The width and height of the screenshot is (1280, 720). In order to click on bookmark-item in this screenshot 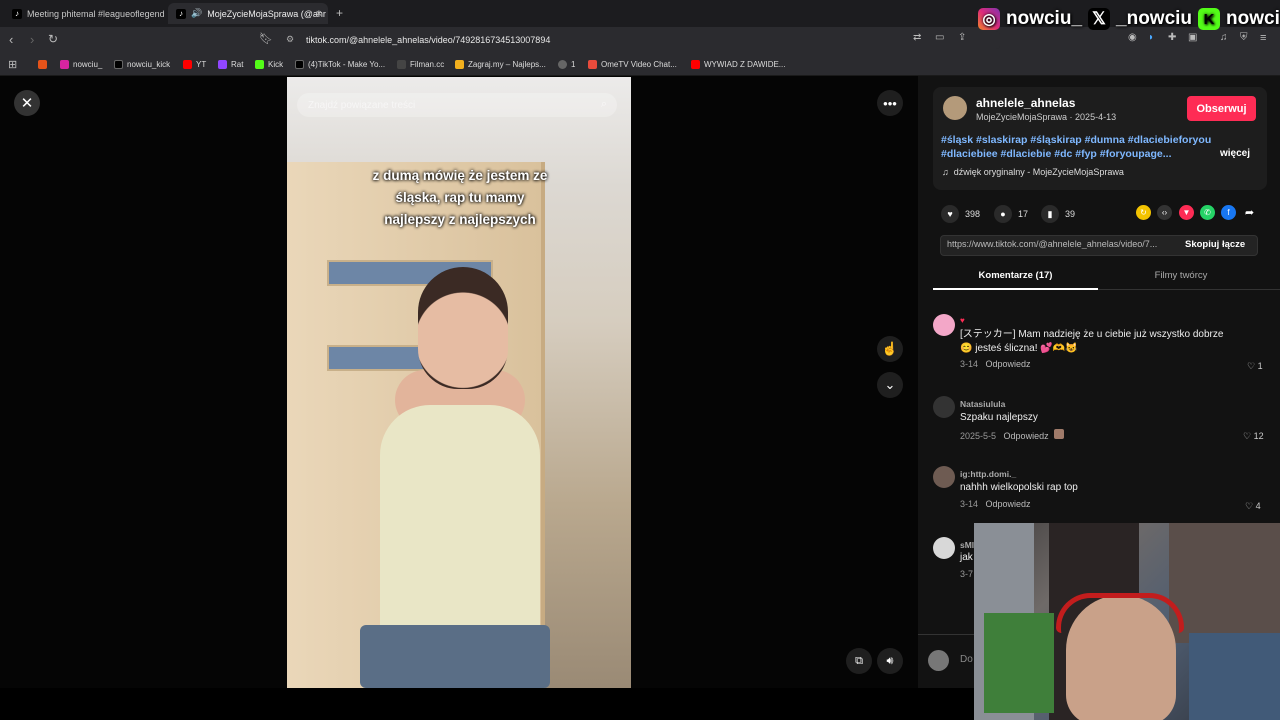, I will do `click(44, 64)`.